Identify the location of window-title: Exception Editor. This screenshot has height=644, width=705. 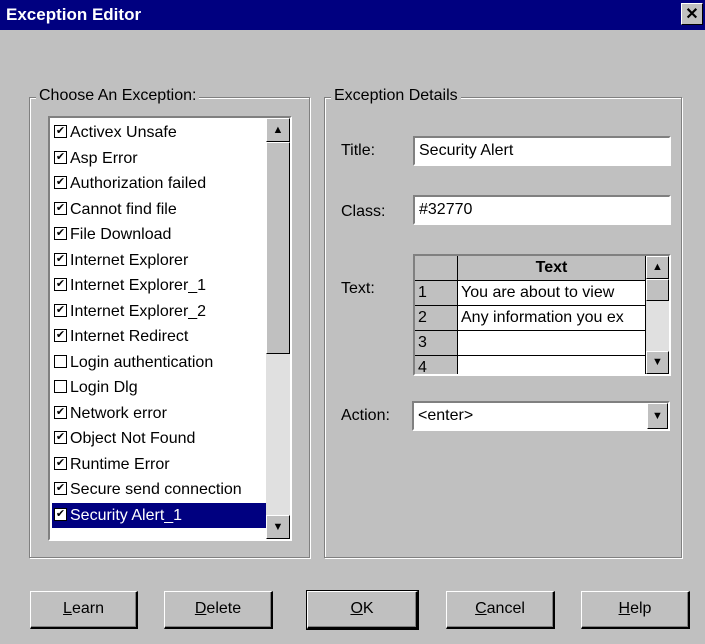
(74, 14).